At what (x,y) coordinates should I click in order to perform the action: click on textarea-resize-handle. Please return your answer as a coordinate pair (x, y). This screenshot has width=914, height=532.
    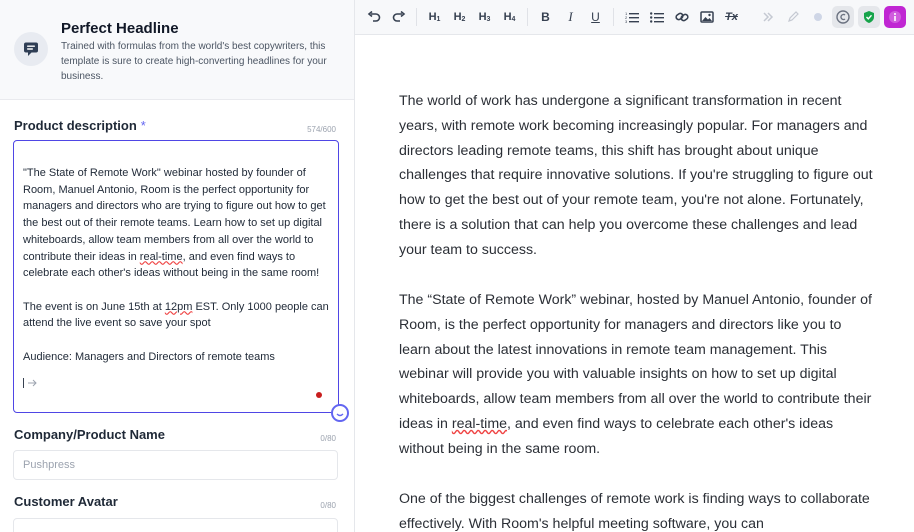
    Looking at the image, I should click on (340, 413).